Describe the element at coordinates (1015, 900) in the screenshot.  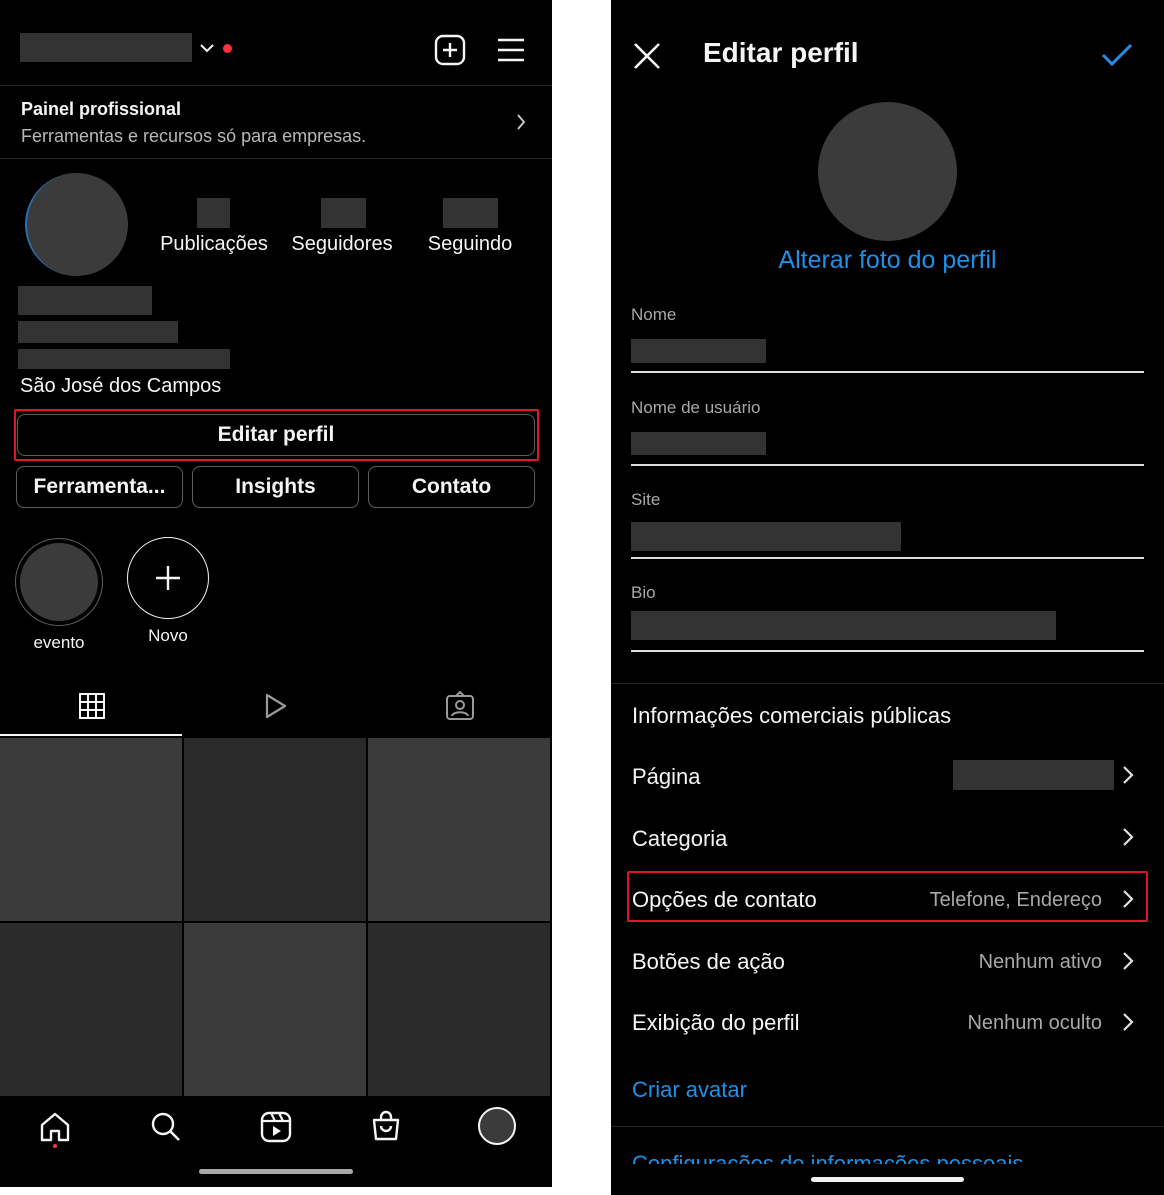
I see `row-contact-value: Telefone, Endereço` at that location.